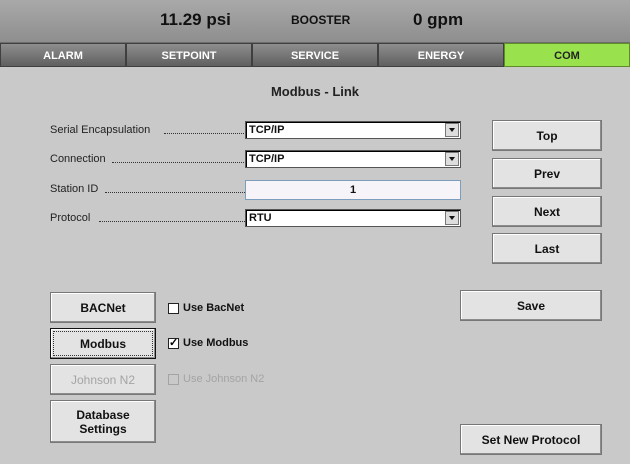  I want to click on use-bacnet-label: Use BacNet, so click(214, 308).